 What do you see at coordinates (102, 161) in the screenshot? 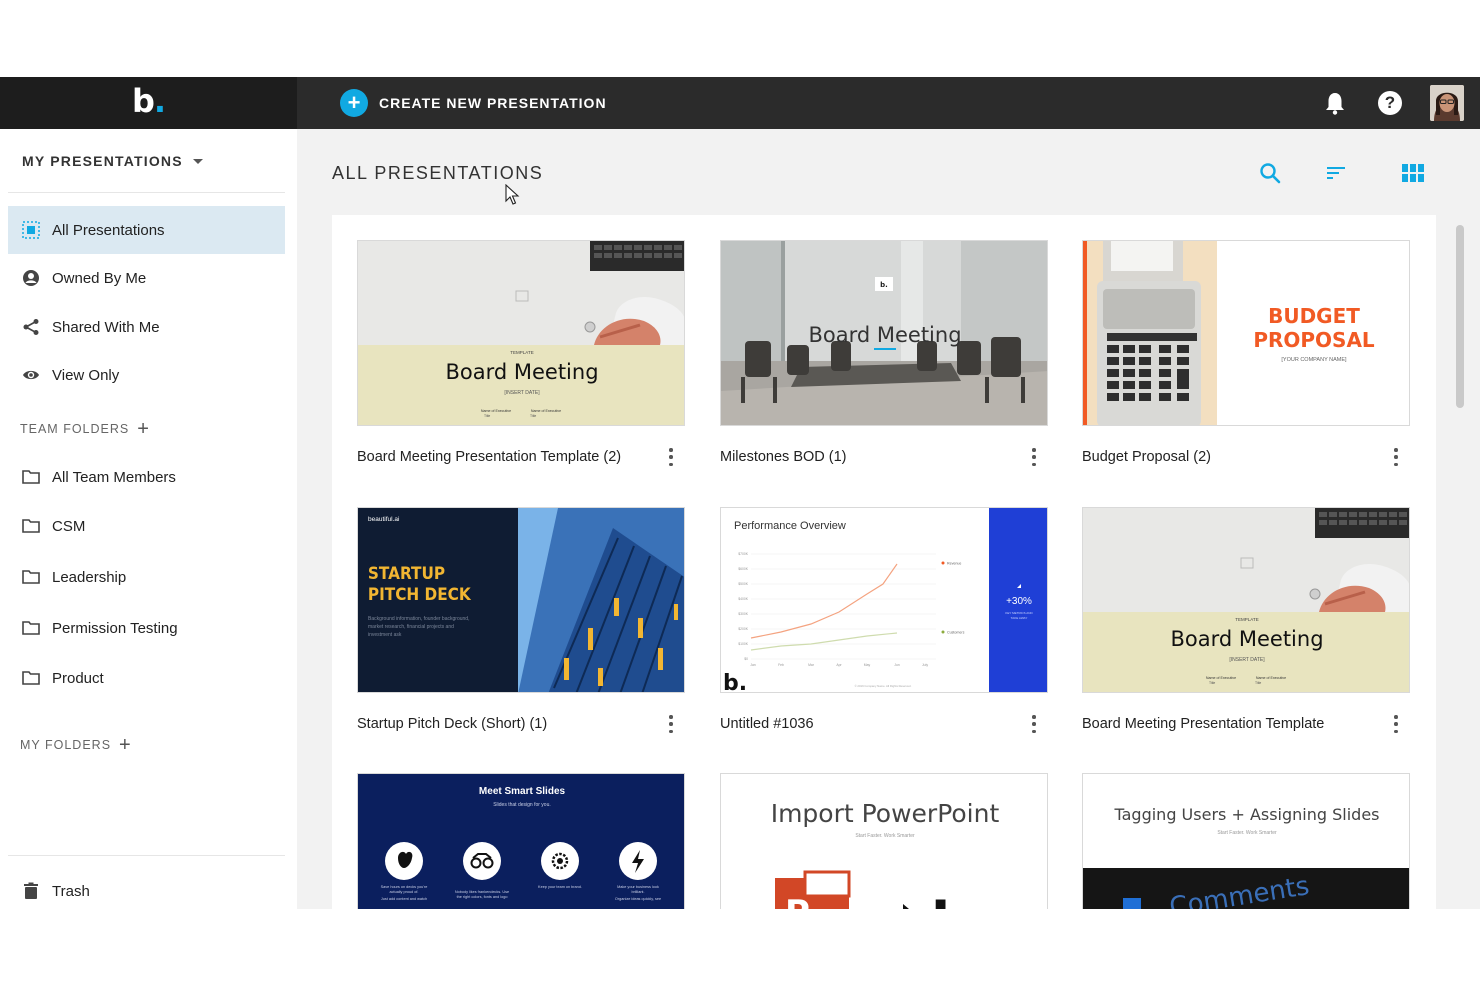
I see `my-presentations-label: MY PRESENTATIONS` at bounding box center [102, 161].